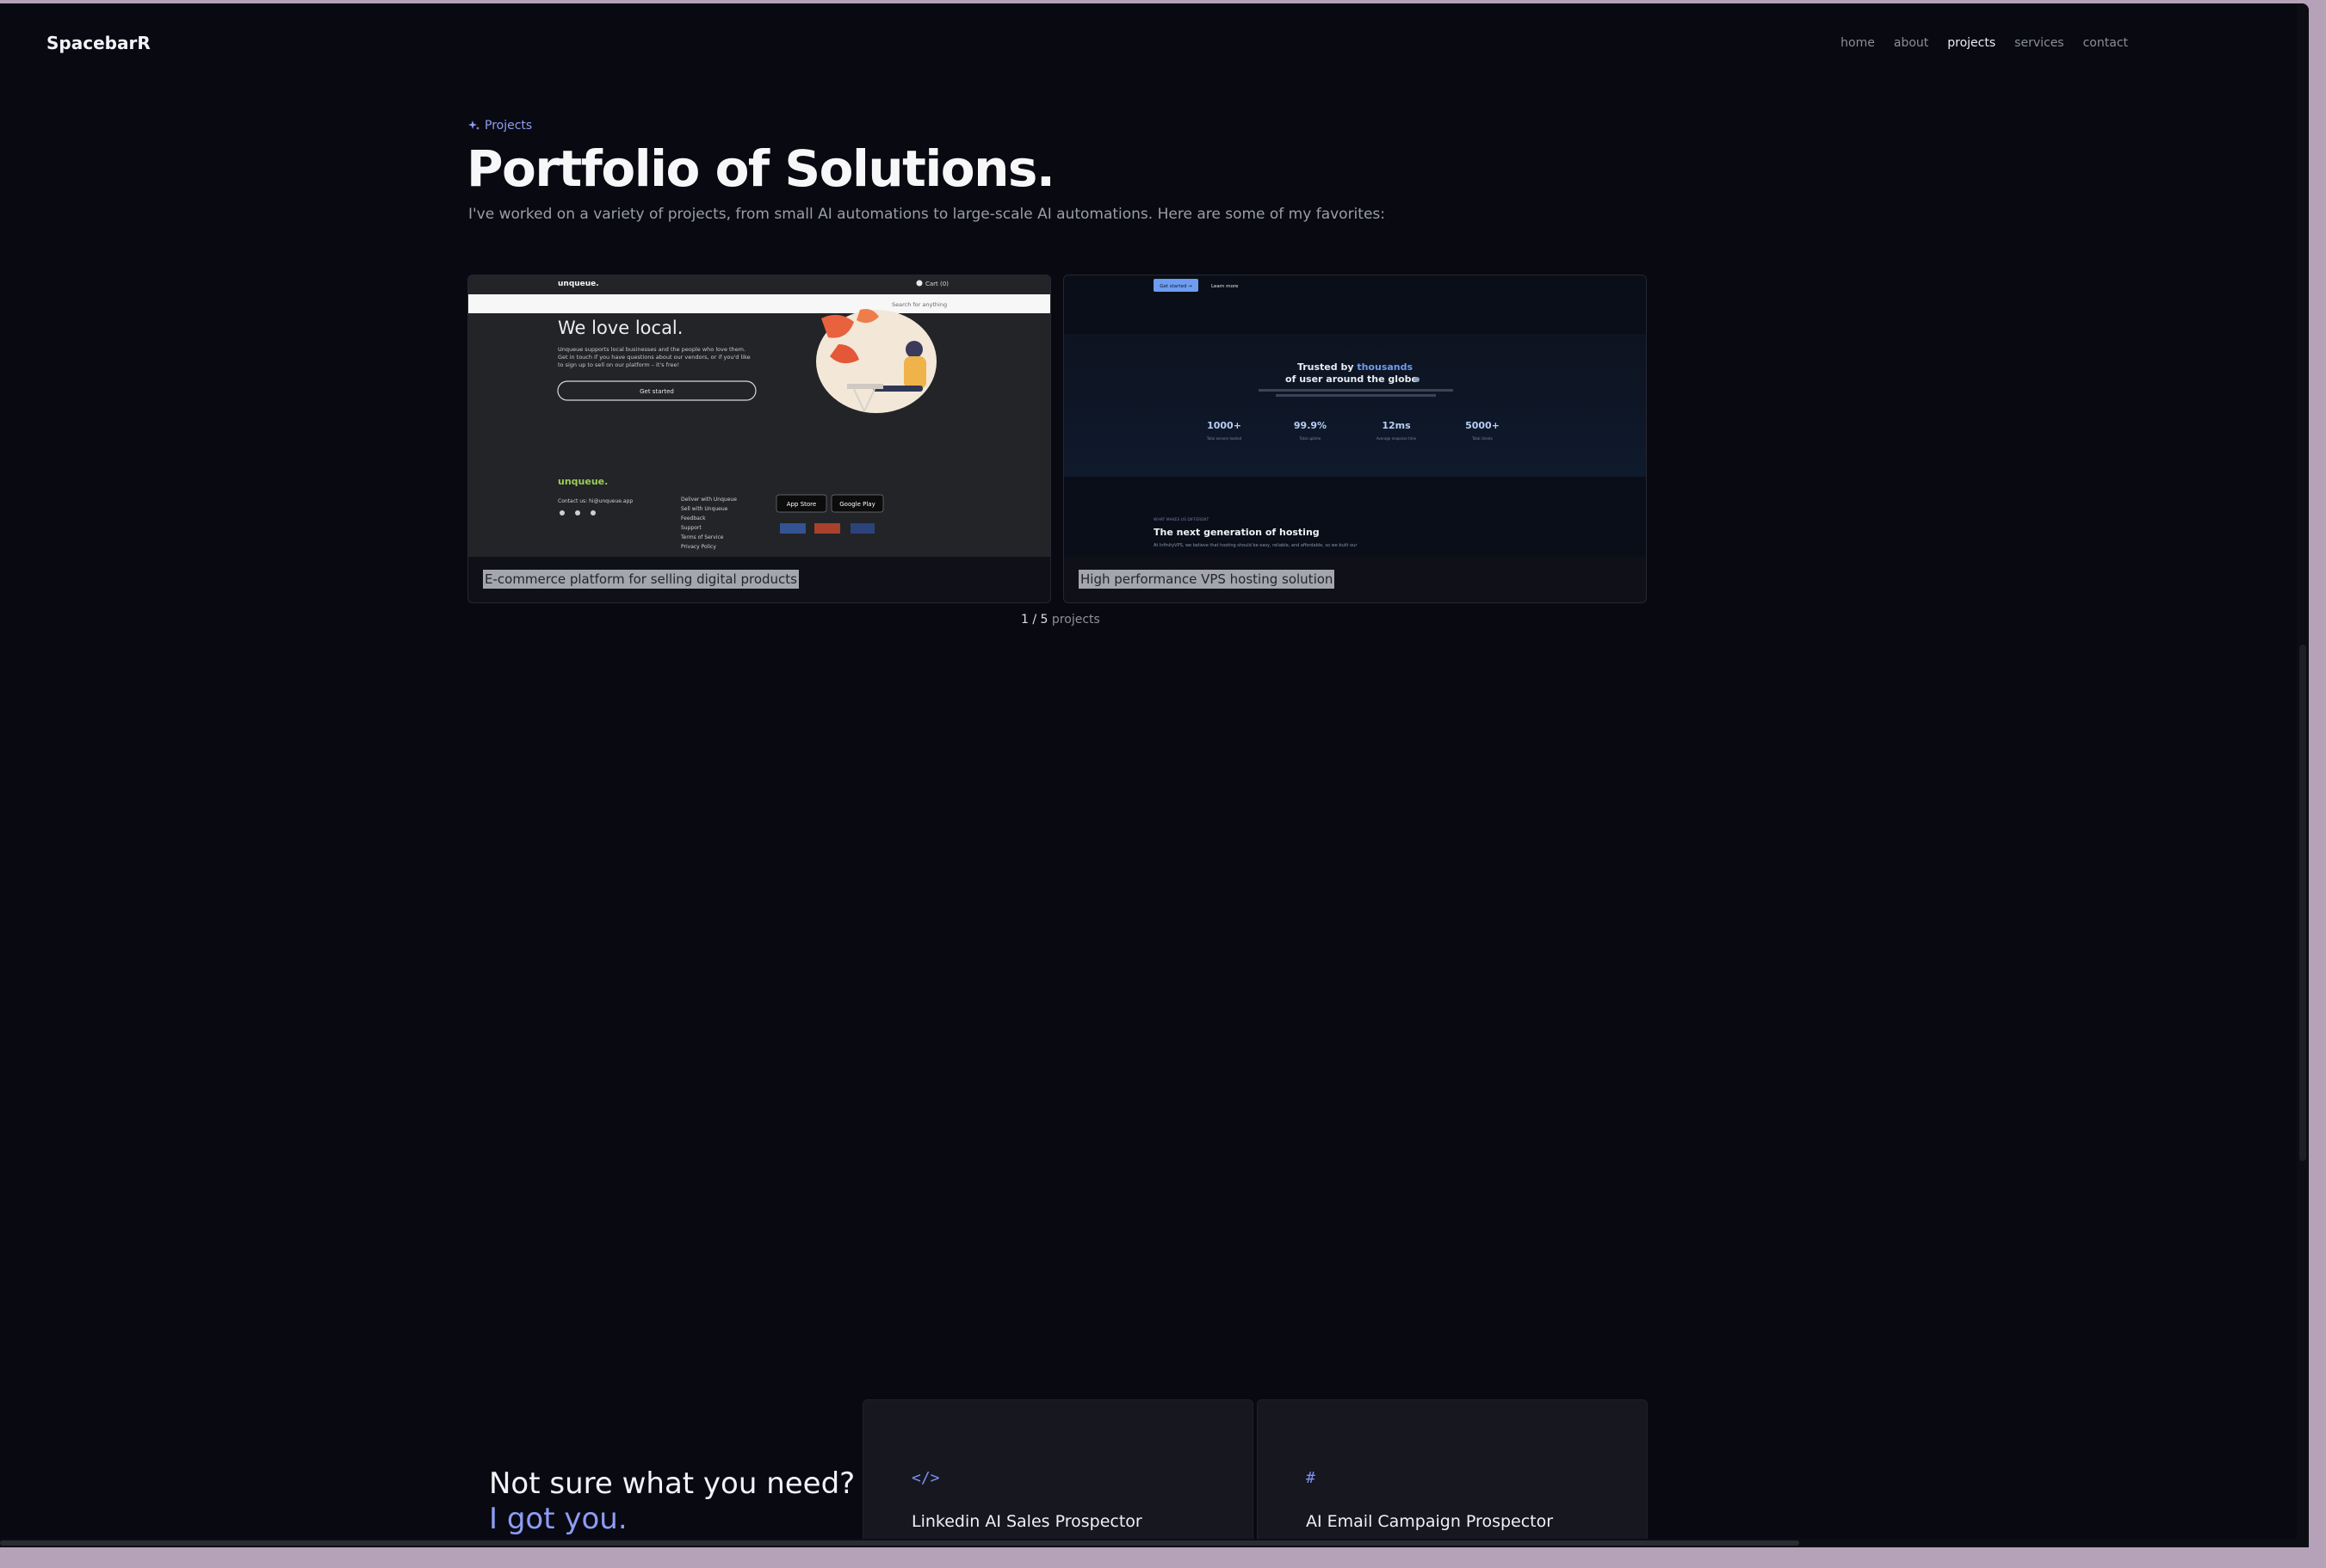  Describe the element at coordinates (1311, 425) in the screenshot. I see `preview-stat-2-value: 99.9%` at that location.